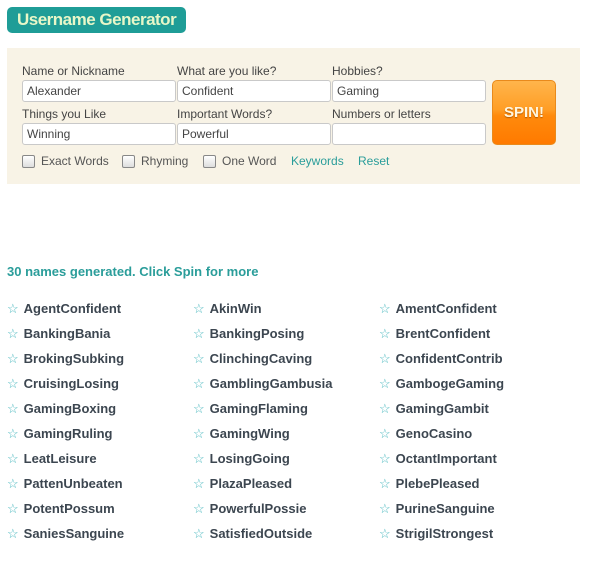  Describe the element at coordinates (262, 533) in the screenshot. I see `name-item: ☆ SatisfiedOutside` at that location.